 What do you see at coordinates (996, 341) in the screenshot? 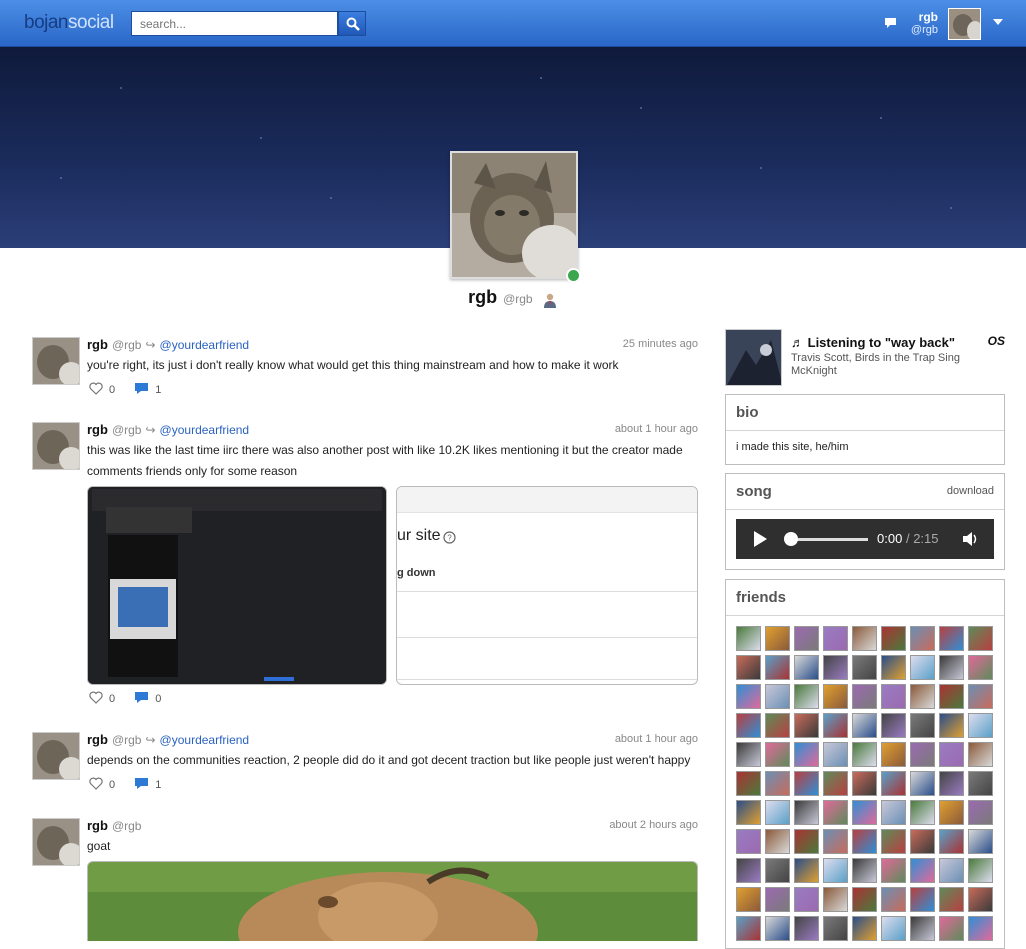
I see `lastfm-icon: OS` at bounding box center [996, 341].